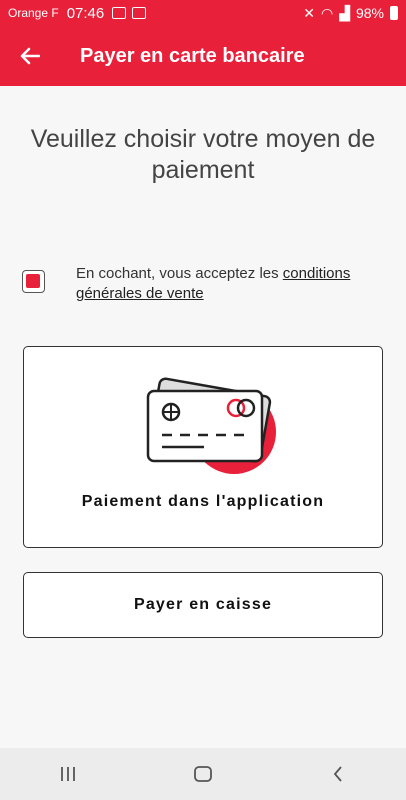 The image size is (406, 800). I want to click on back-nav-button, so click(338, 774).